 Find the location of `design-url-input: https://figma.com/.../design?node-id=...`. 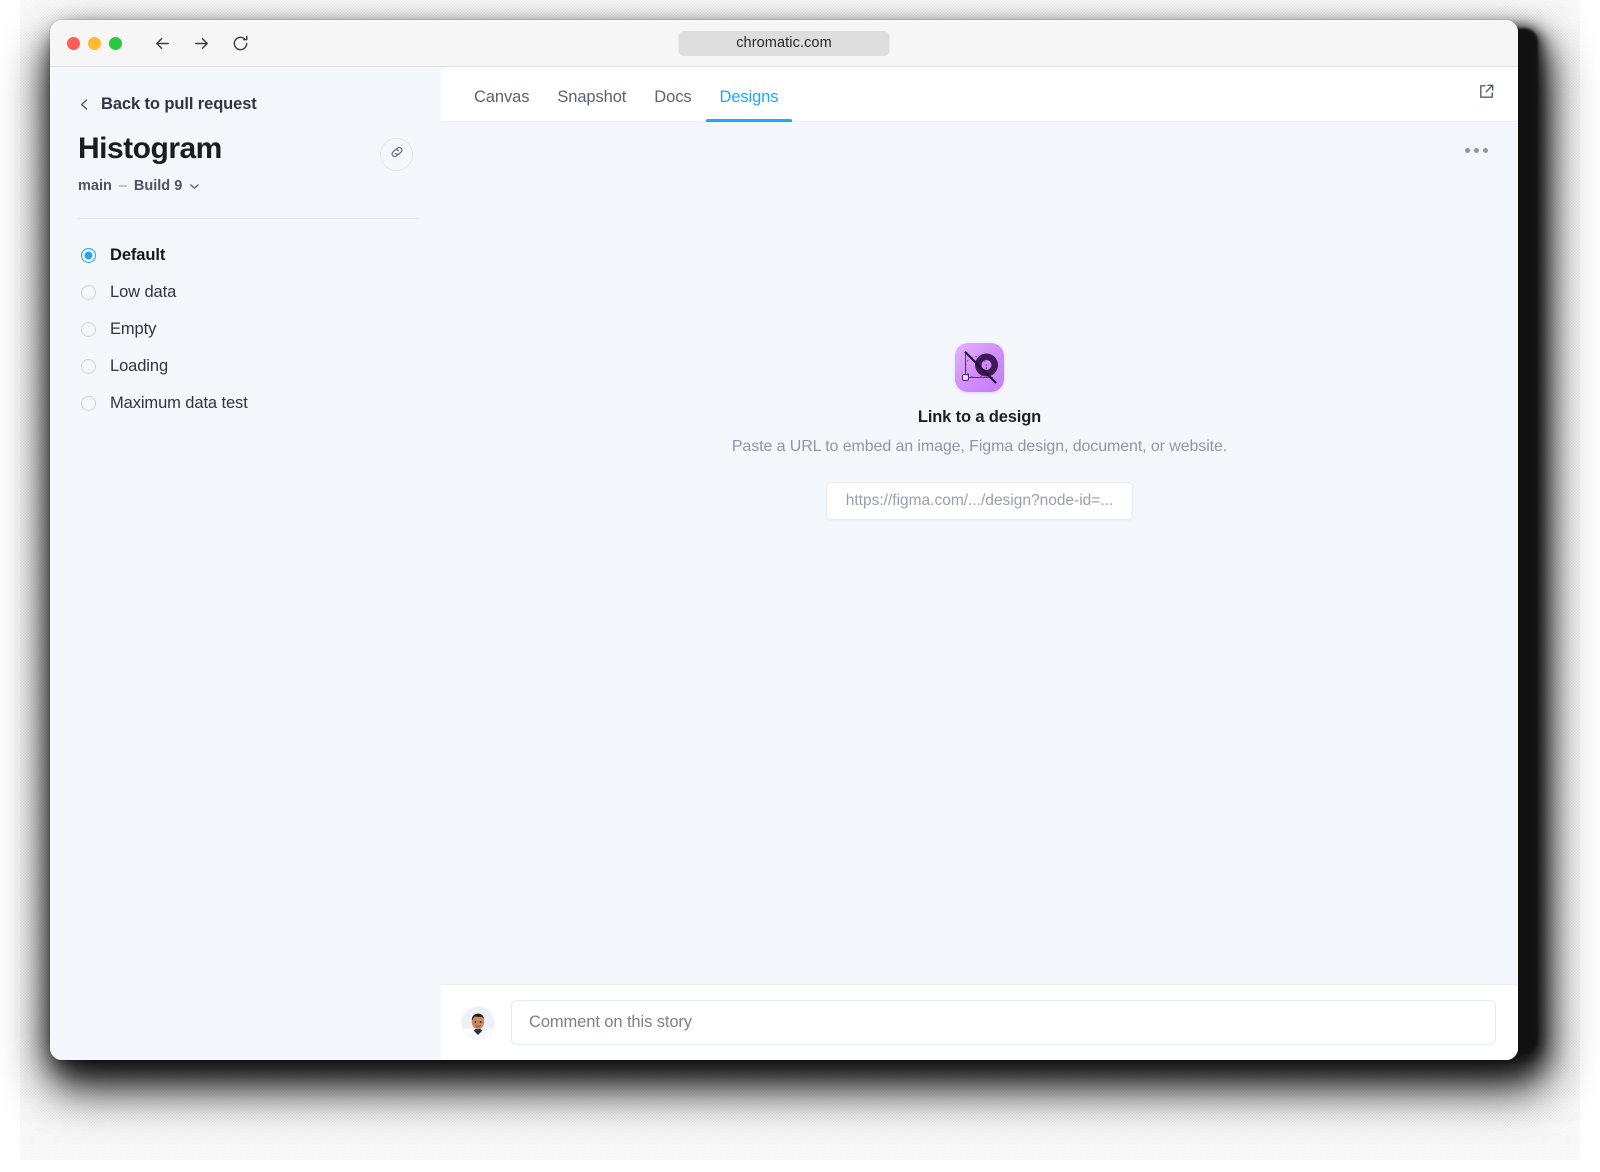

design-url-input: https://figma.com/.../design?node-id=... is located at coordinates (979, 501).